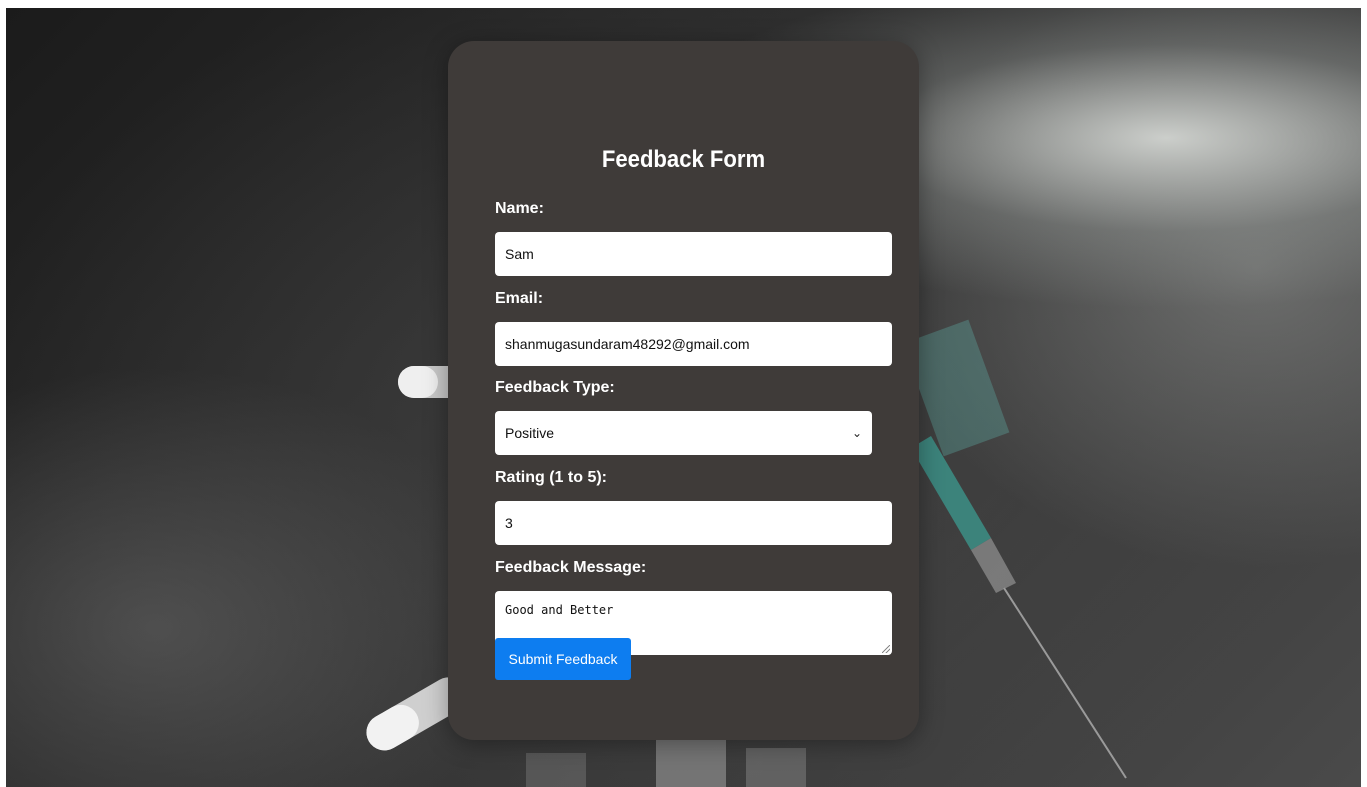 The image size is (1367, 787). Describe the element at coordinates (856, 433) in the screenshot. I see `chevron-down-icon: ⌄` at that location.